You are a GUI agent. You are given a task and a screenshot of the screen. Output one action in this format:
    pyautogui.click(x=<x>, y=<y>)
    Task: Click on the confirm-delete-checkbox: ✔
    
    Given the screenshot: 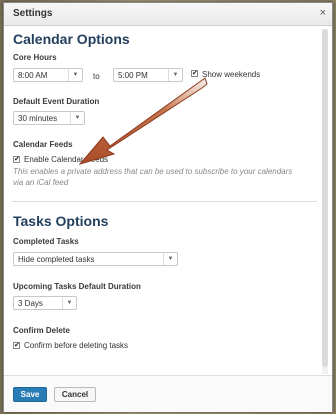 What is the action you would take?
    pyautogui.click(x=16, y=345)
    